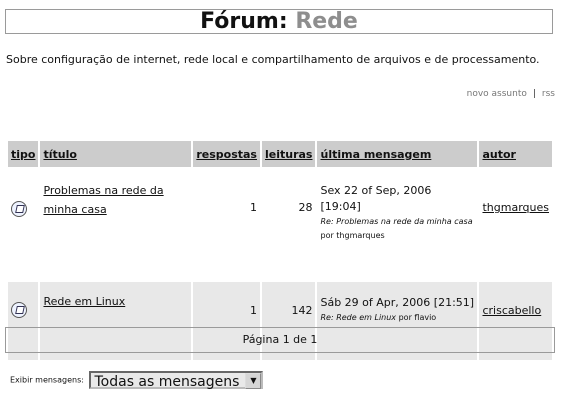  I want to click on col-header-type: tipo, so click(23, 154).